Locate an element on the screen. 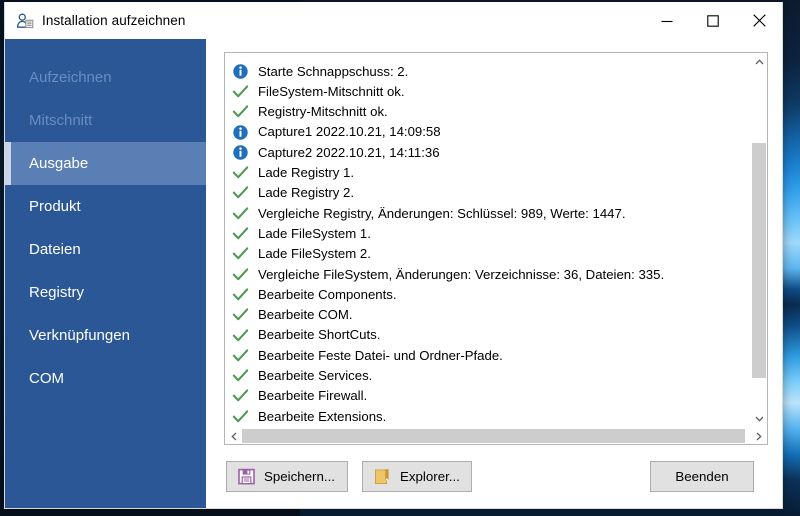  horizontal-scroll-thumb is located at coordinates (493, 436).